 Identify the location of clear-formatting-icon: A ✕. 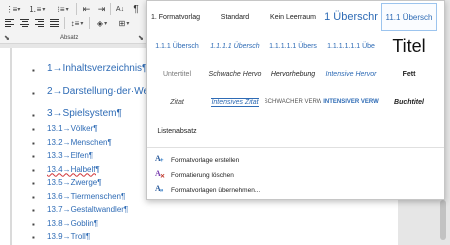
(160, 174).